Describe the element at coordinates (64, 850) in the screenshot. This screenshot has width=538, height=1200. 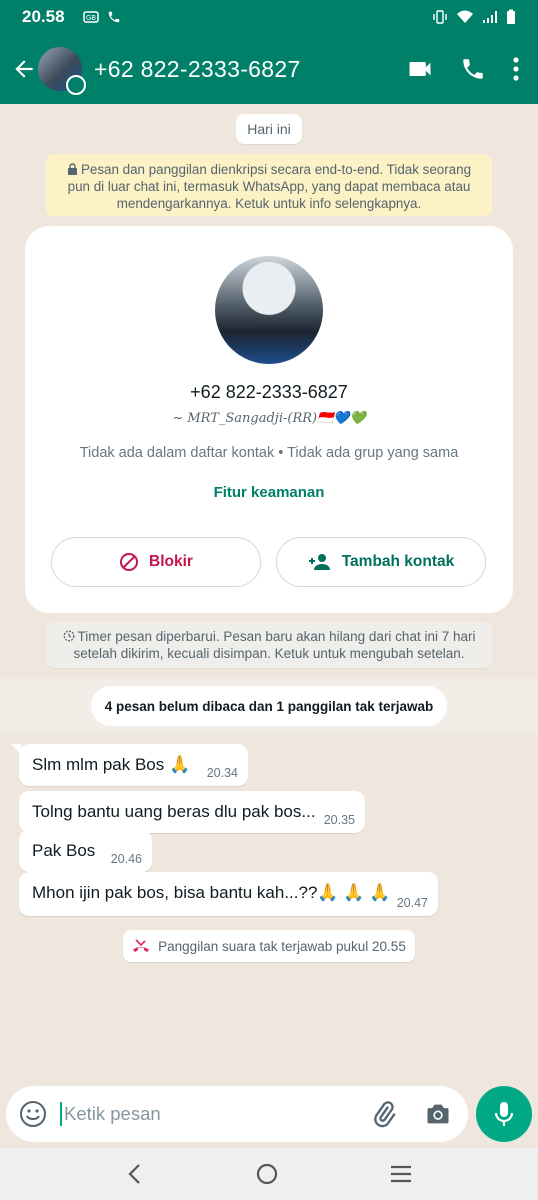
I see `message-text: Pak Bos` at that location.